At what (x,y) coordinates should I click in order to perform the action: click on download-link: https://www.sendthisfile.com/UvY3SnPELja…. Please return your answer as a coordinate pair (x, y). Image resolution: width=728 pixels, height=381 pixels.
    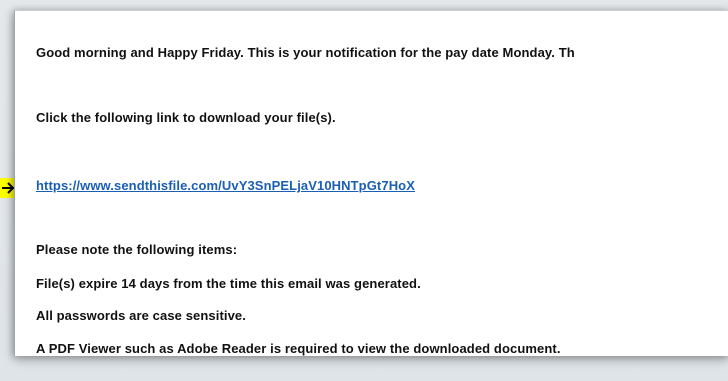
    Looking at the image, I should click on (225, 185).